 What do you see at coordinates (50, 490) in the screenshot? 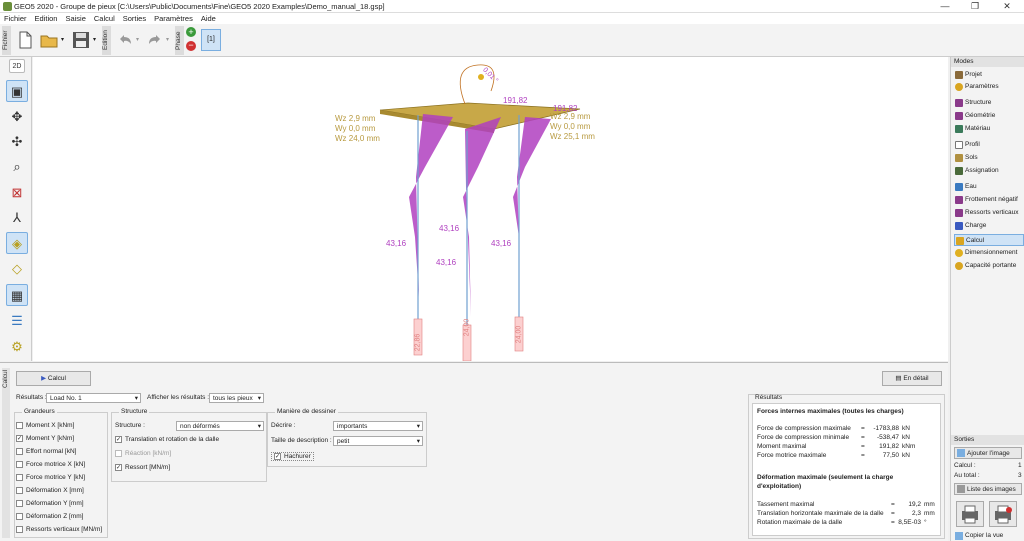
I see `check-deformation-x: Déformation X [mm]` at bounding box center [50, 490].